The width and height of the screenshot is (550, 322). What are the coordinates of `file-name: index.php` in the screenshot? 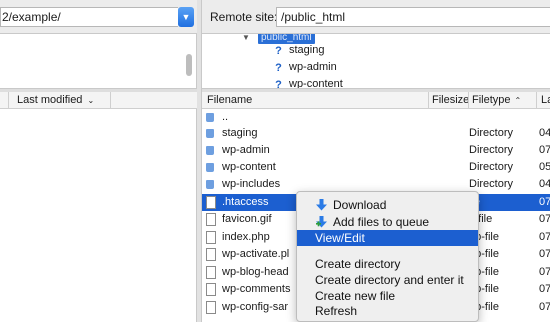 It's located at (246, 237).